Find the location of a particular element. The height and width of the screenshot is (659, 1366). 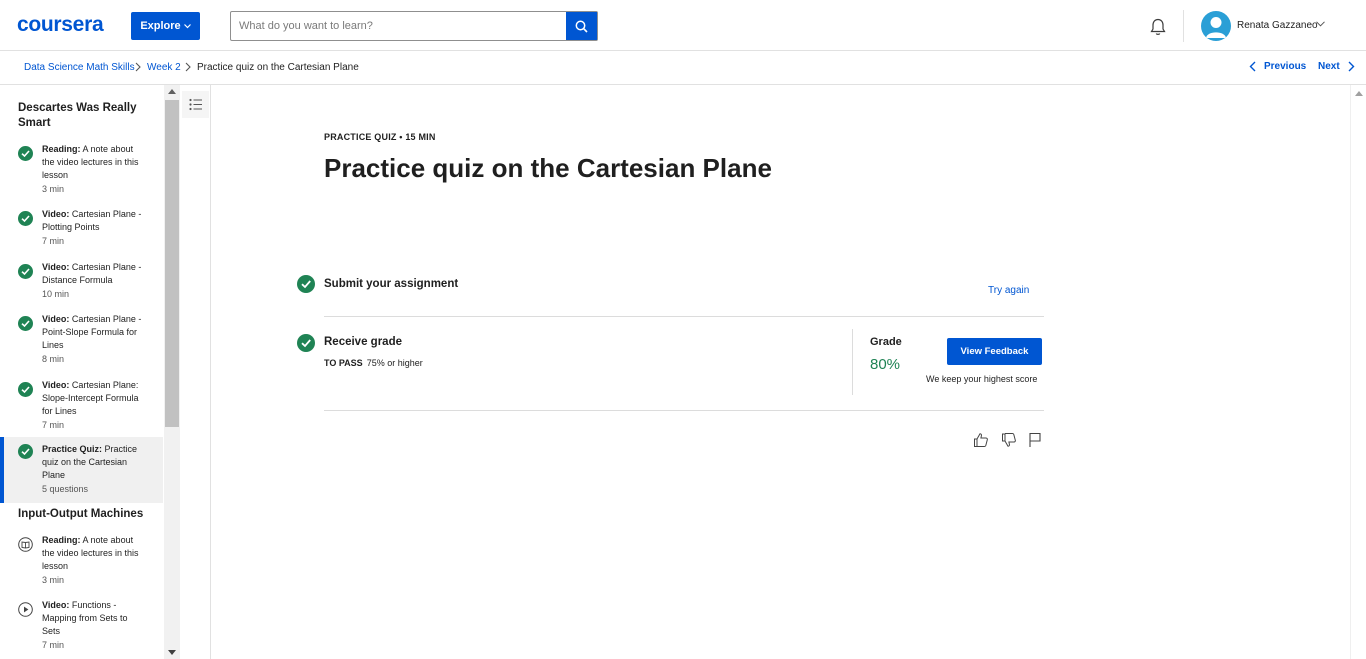

avatar is located at coordinates (1216, 26).